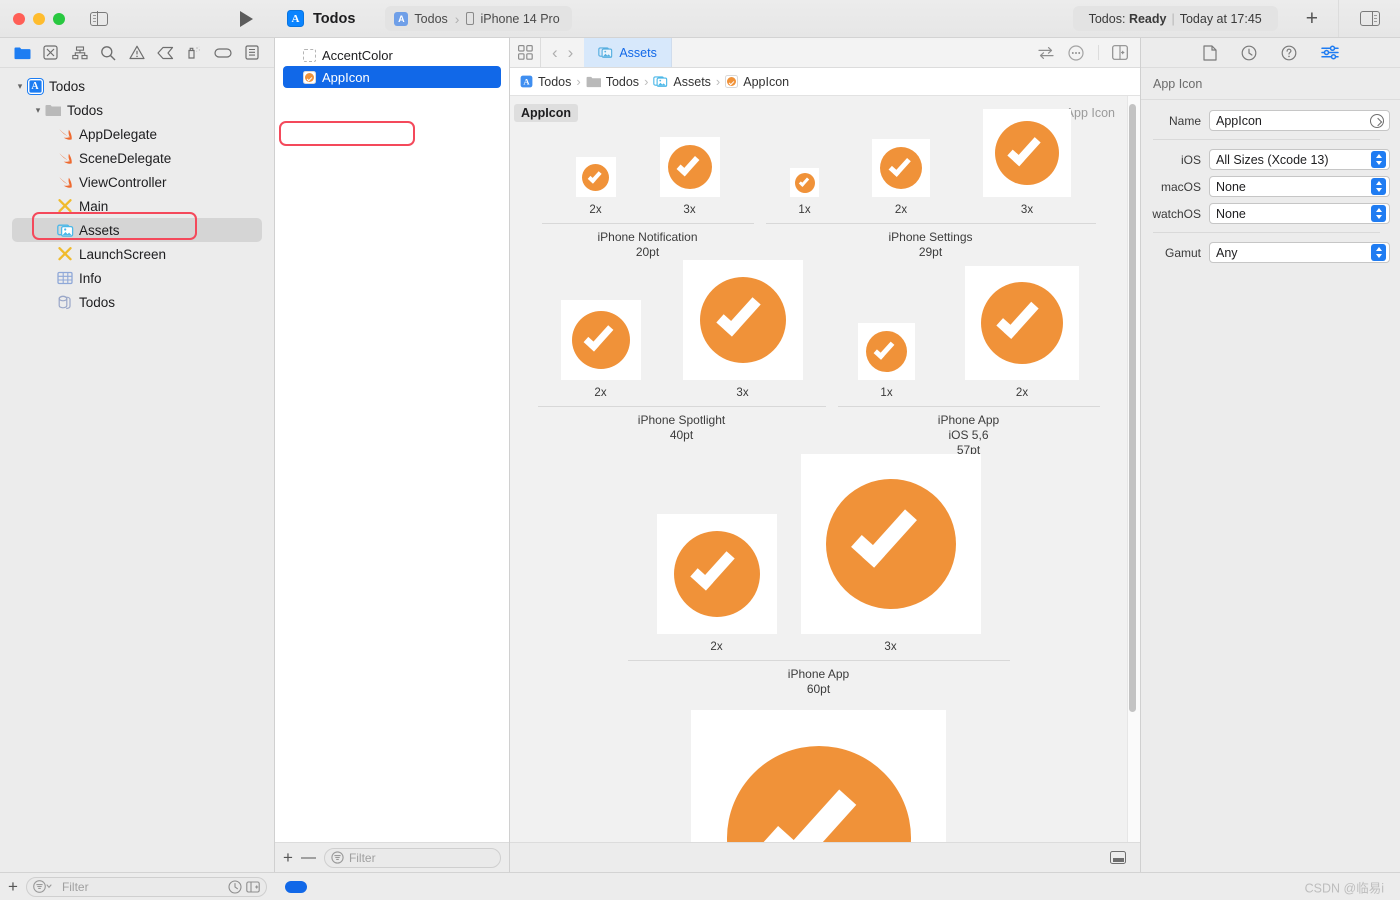 This screenshot has width=1400, height=900. Describe the element at coordinates (1299, 213) in the screenshot. I see `watchos-popup: None` at that location.